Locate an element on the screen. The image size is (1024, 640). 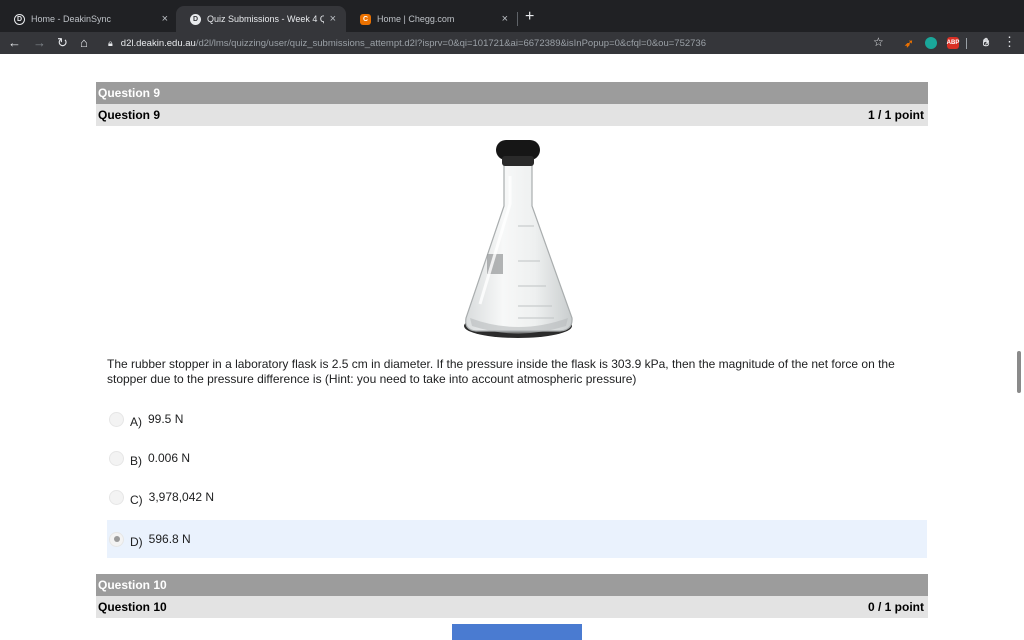
answer-option-b: B) 0.006 N is located at coordinates (517, 458).